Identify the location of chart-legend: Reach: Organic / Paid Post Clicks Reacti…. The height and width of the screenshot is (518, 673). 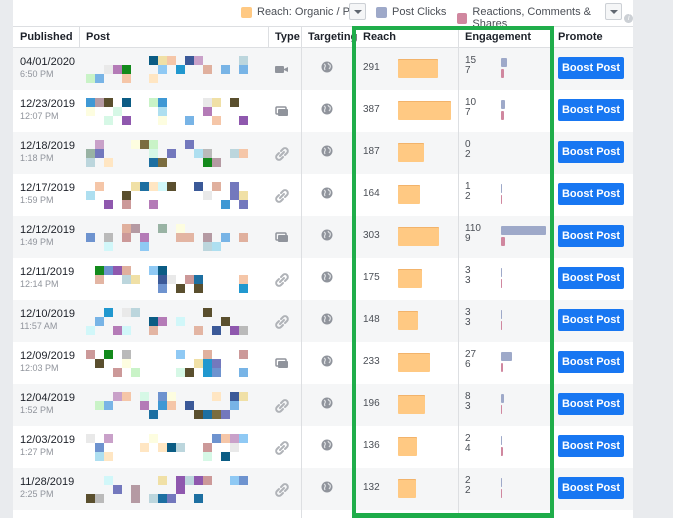
(323, 15).